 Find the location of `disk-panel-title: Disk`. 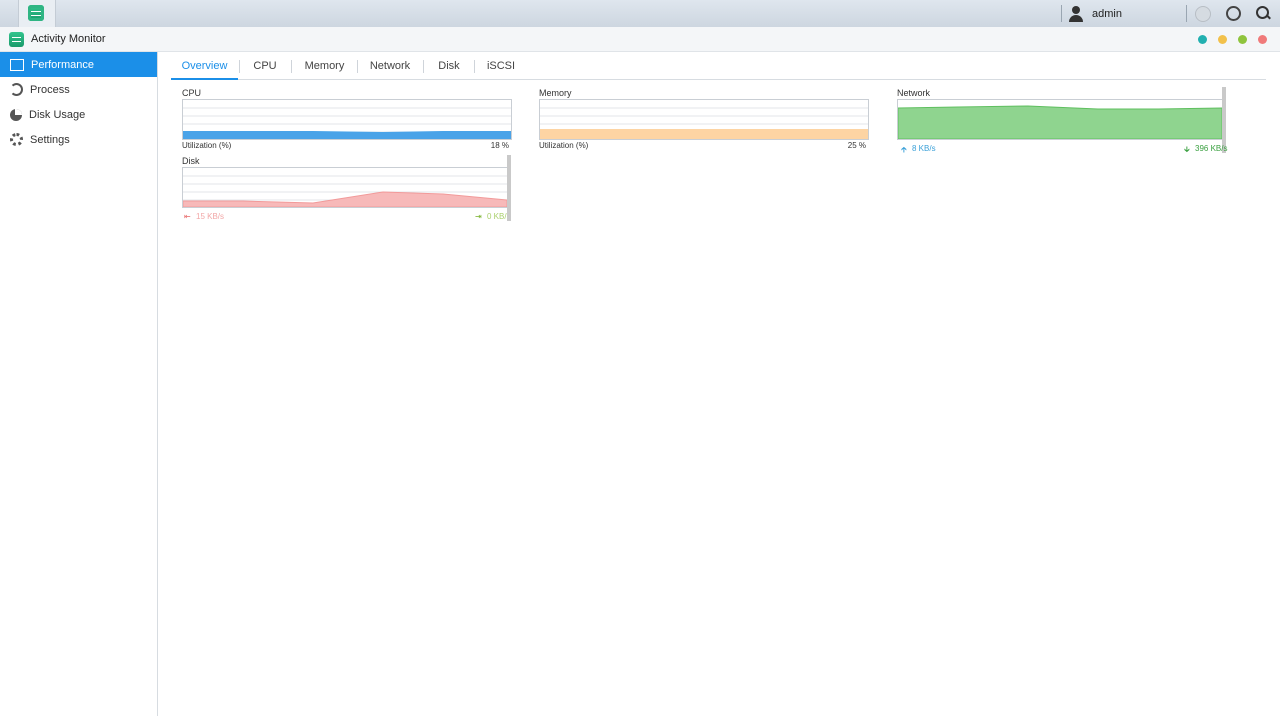

disk-panel-title: Disk is located at coordinates (191, 161).